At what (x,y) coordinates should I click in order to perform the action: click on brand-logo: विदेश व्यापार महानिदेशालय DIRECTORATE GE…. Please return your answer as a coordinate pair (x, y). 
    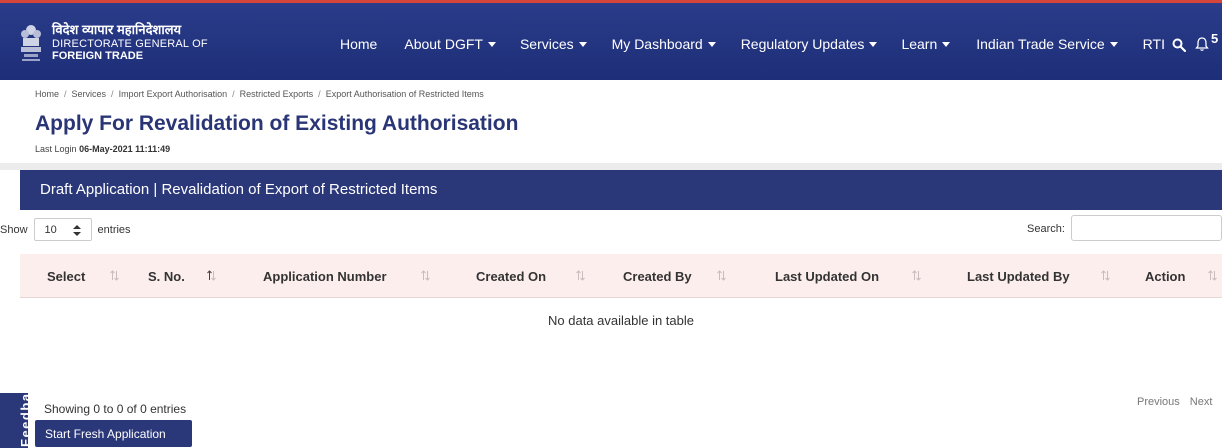
    Looking at the image, I should click on (113, 43).